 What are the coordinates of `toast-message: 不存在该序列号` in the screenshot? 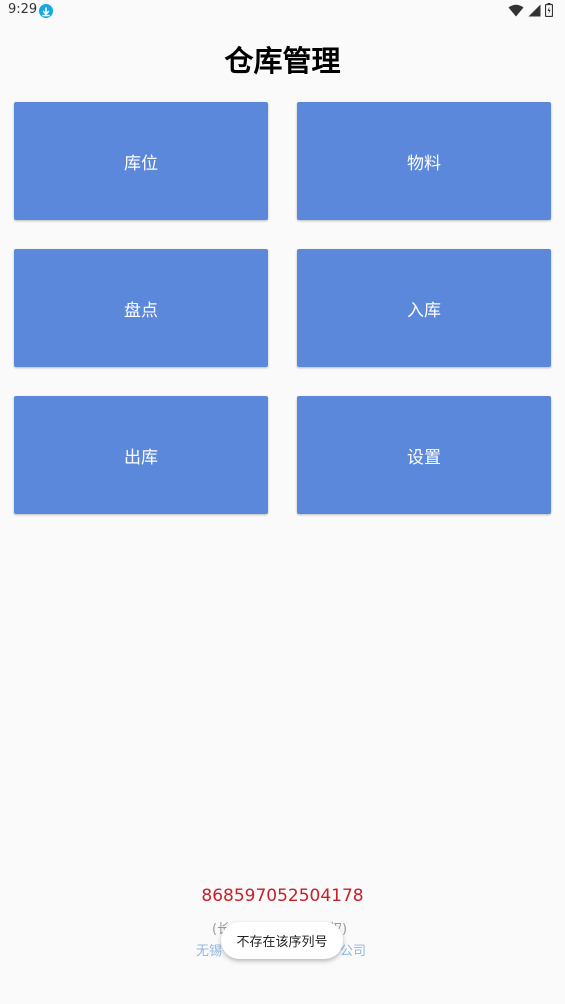 It's located at (282, 940).